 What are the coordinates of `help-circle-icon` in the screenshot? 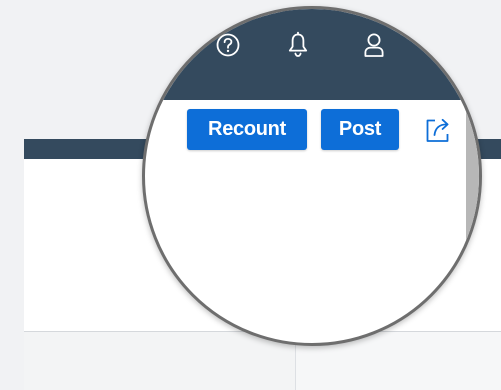 It's located at (228, 45).